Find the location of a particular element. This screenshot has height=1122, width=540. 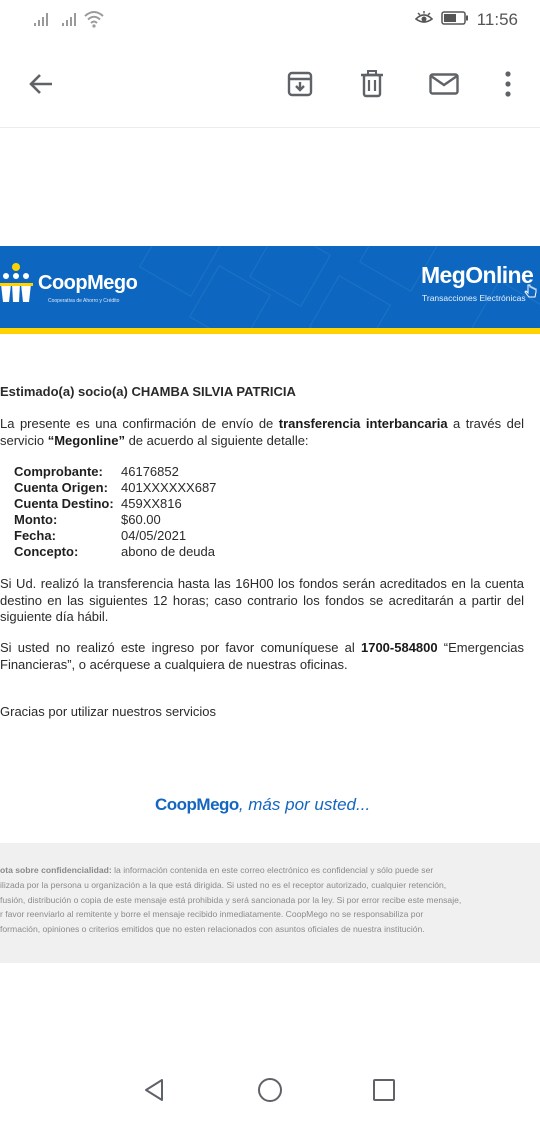

detail-label: Comprobante: is located at coordinates (58, 471).